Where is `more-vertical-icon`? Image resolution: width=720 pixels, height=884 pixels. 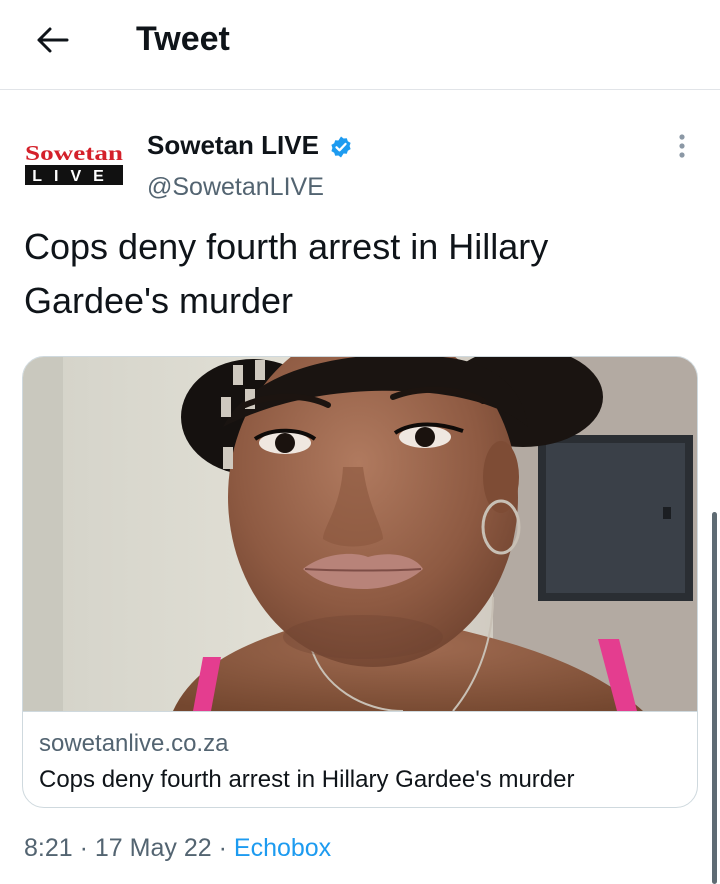
more-vertical-icon is located at coordinates (682, 146).